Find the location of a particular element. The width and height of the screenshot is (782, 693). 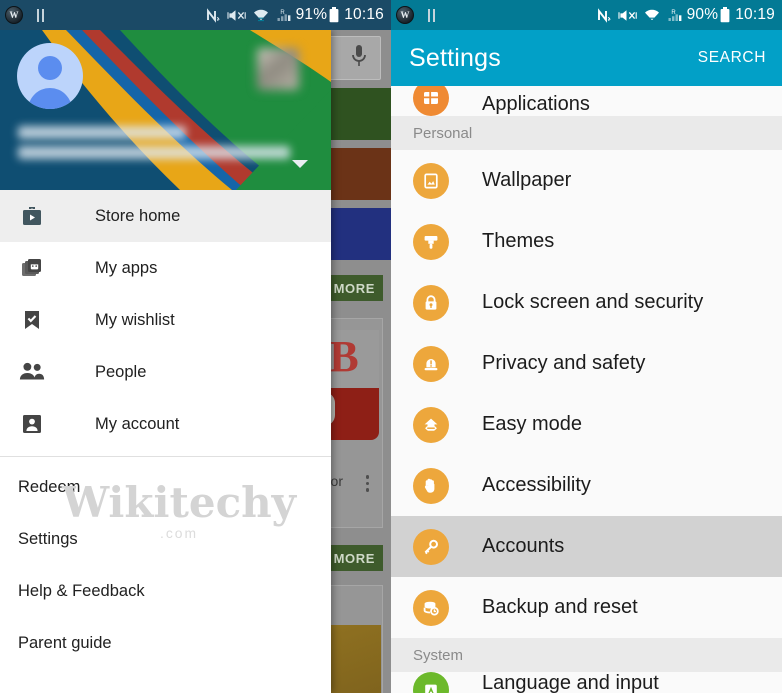

status-bar-left: W R 91% 10:16 is located at coordinates (195, 15).